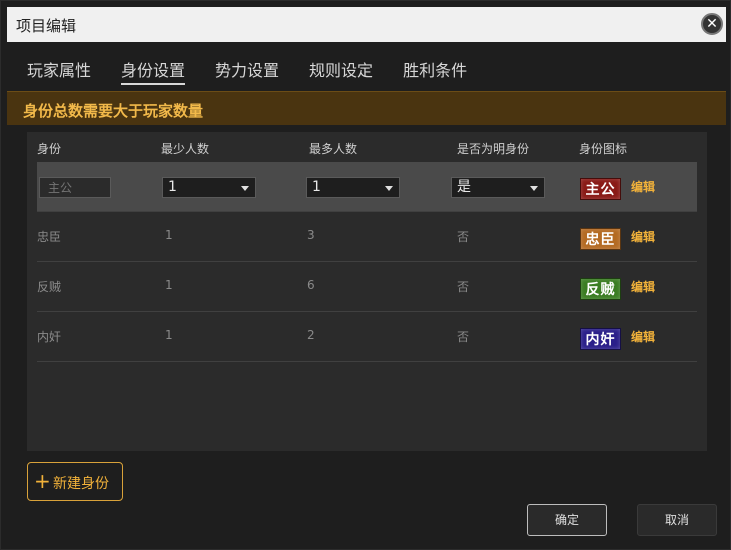 This screenshot has height=550, width=731. I want to click on close-button: ✕, so click(712, 24).